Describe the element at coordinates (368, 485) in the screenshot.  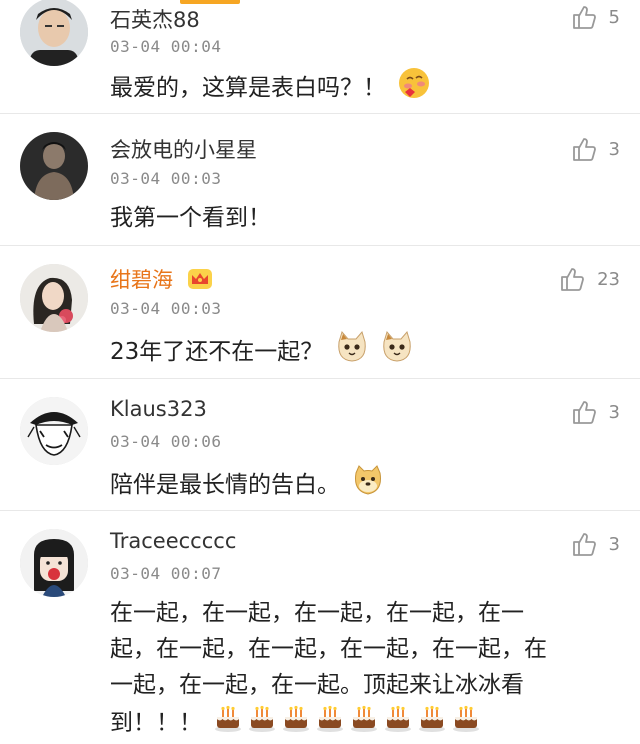
I see `doge-emoji` at that location.